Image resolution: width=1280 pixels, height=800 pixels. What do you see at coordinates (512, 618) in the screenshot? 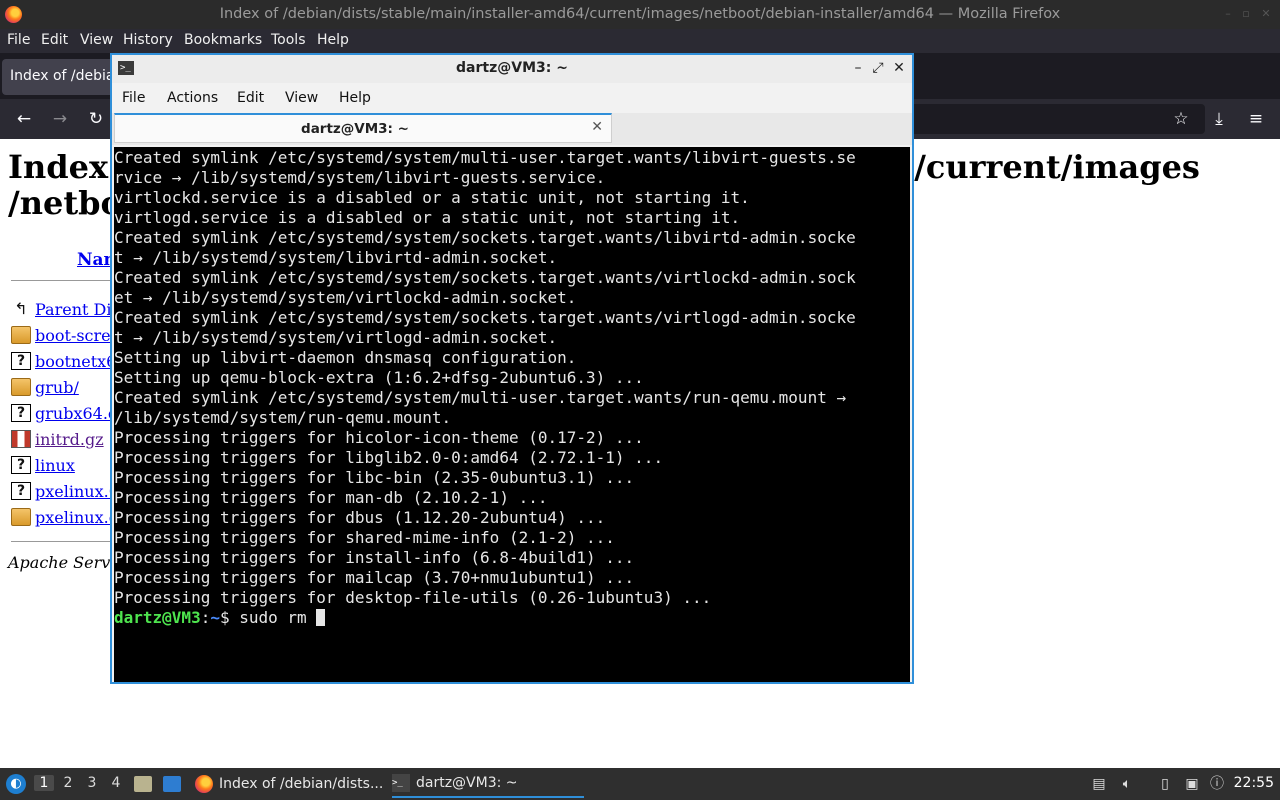
I see `terminal-prompt-line: dartz@VM3:~$ sudo rm` at bounding box center [512, 618].